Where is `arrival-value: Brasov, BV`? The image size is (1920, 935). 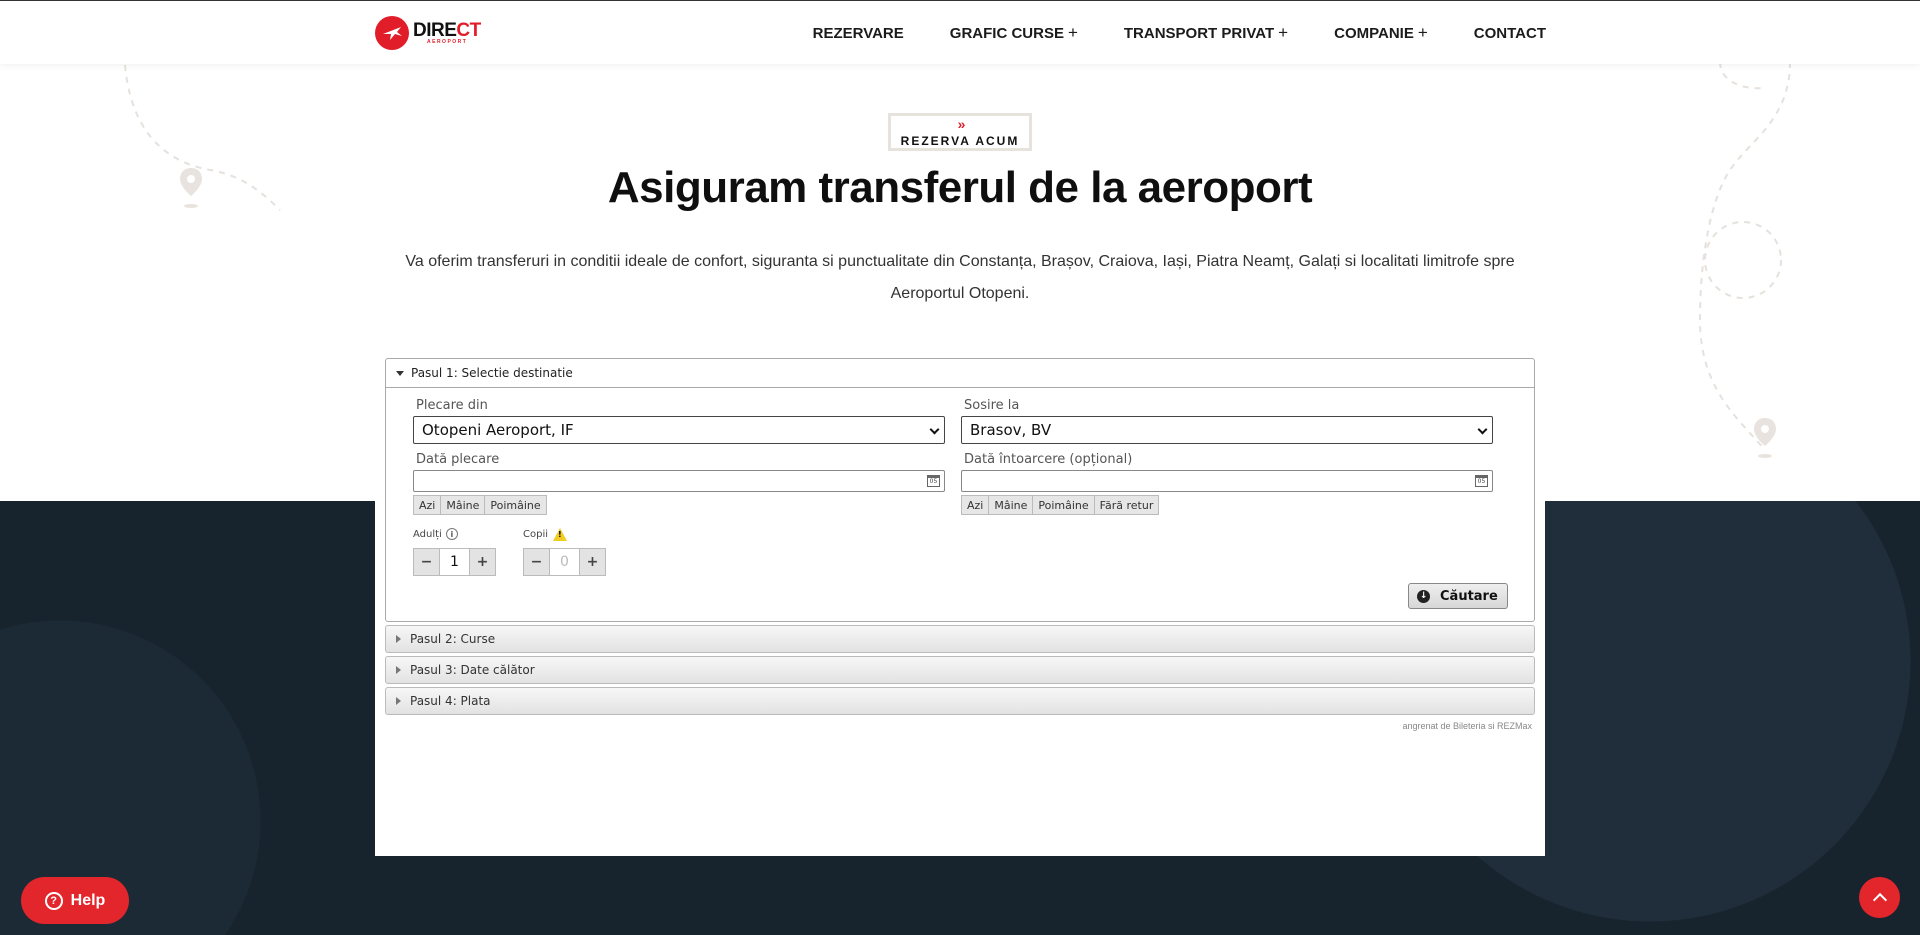 arrival-value: Brasov, BV is located at coordinates (1011, 430).